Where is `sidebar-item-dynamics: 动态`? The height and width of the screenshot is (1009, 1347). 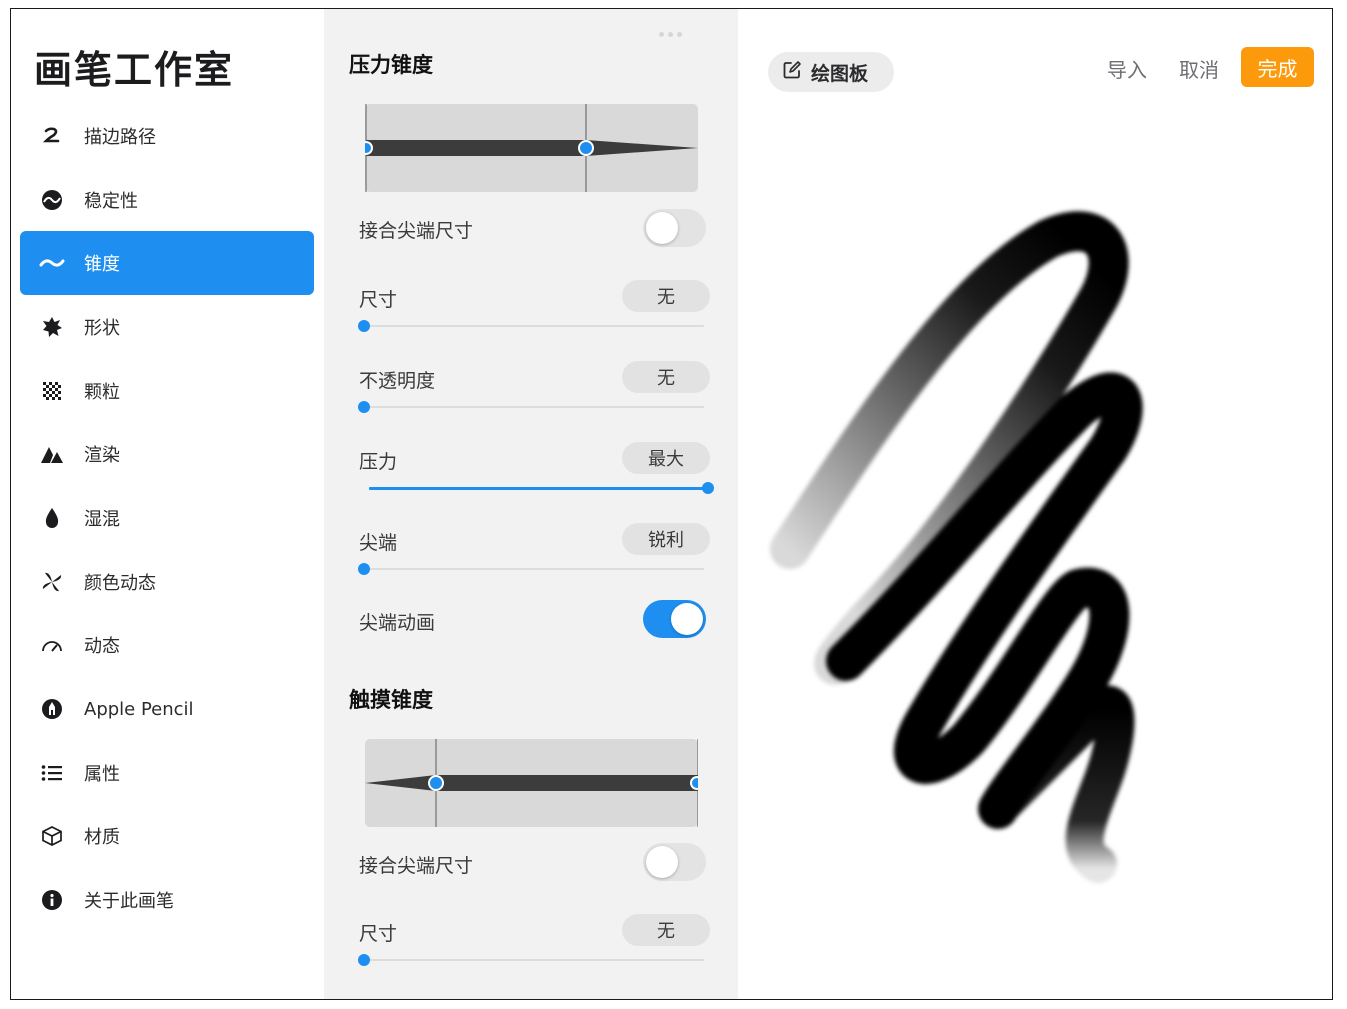
sidebar-item-dynamics: 动态 is located at coordinates (167, 645).